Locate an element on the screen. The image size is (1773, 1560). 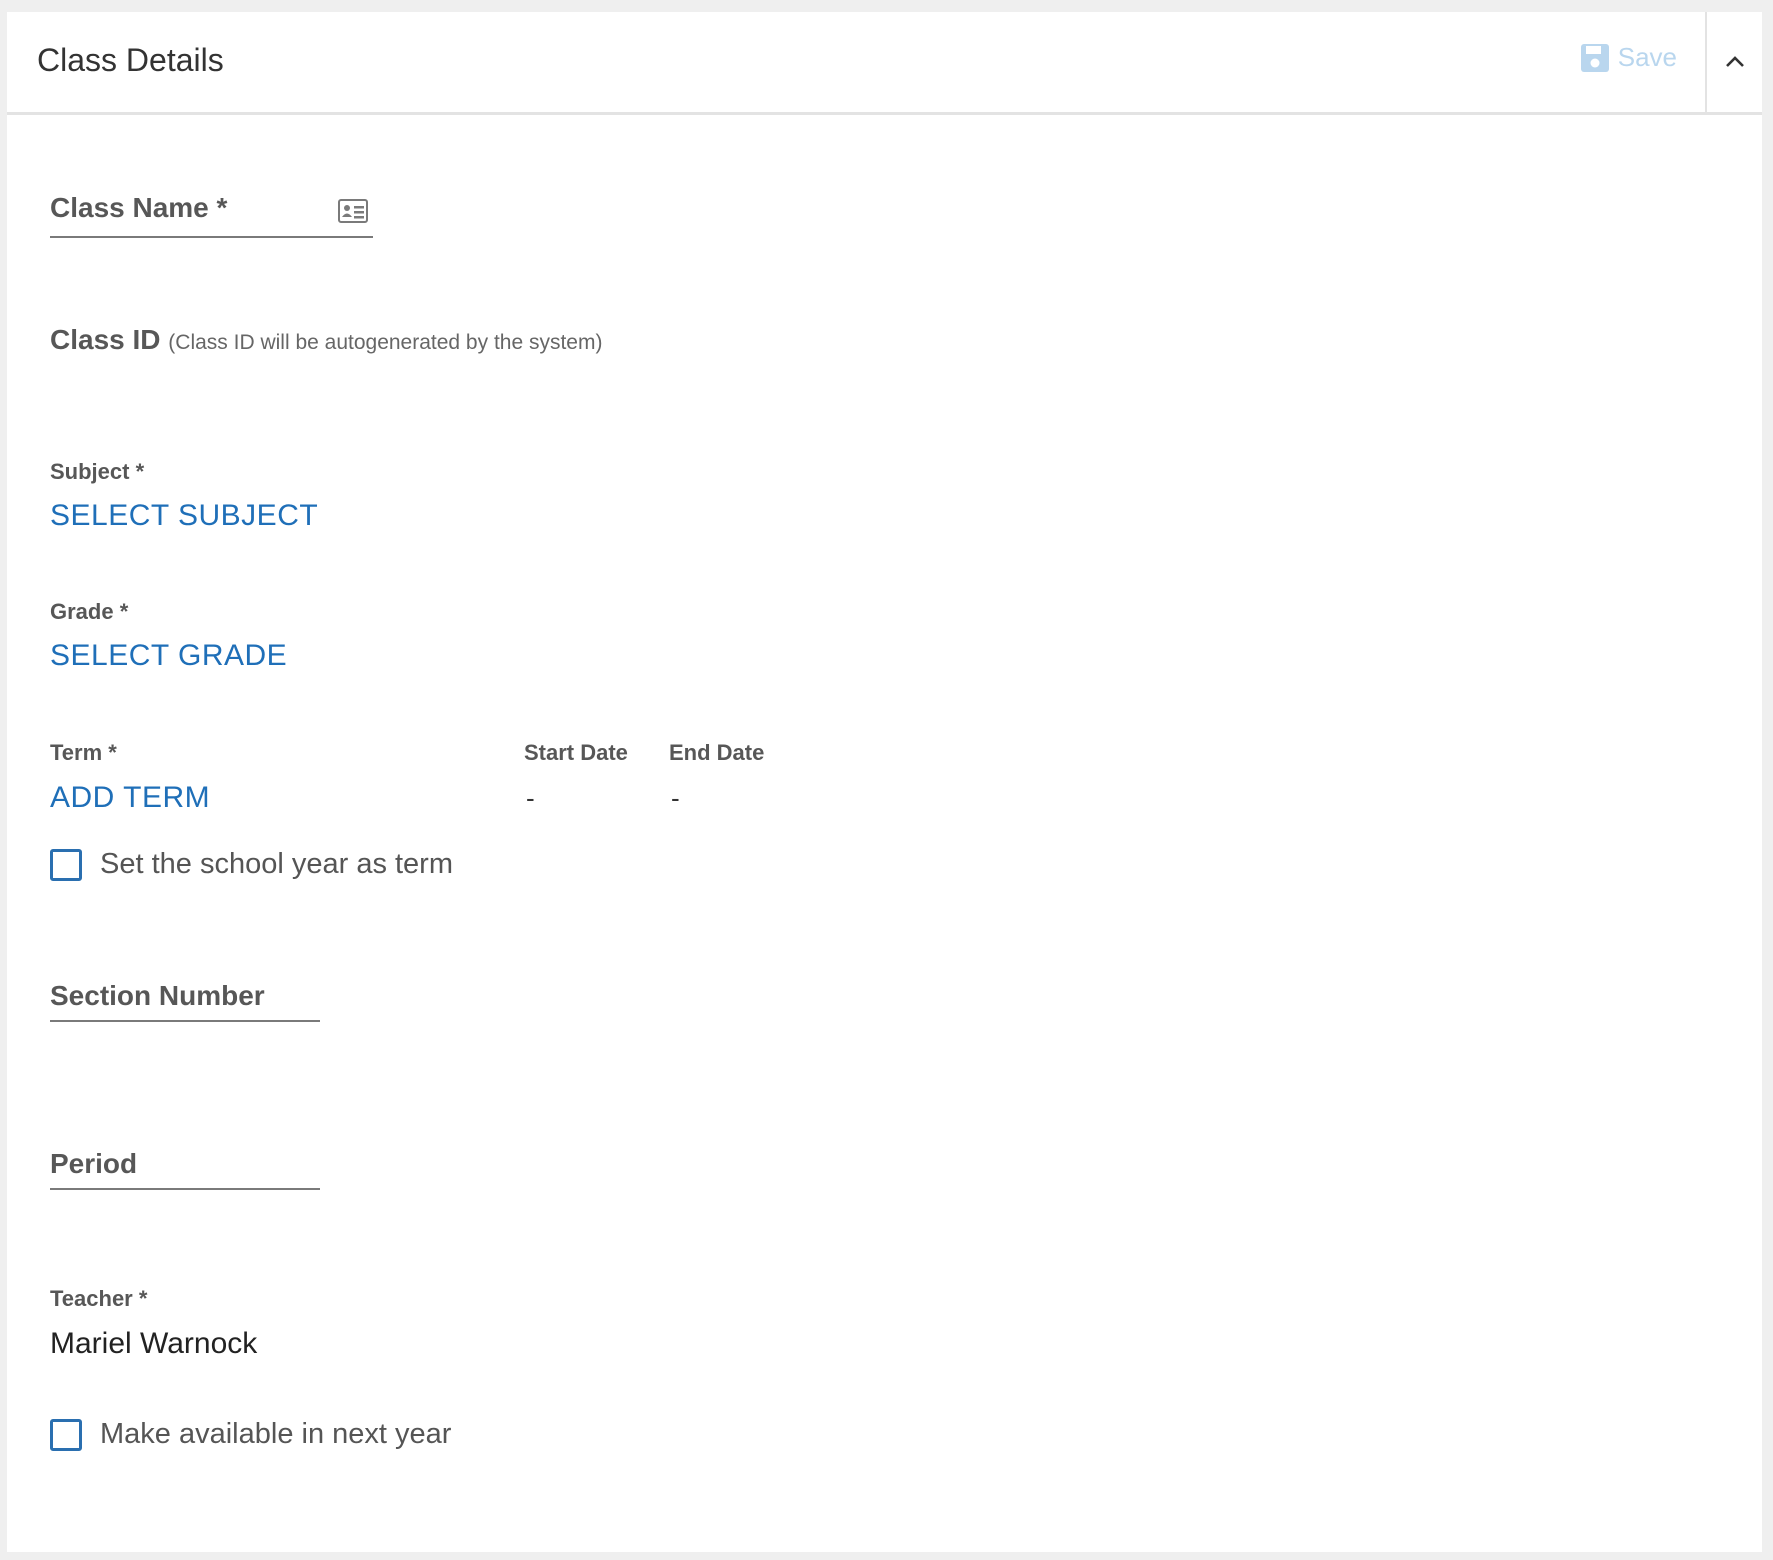
school-year-checkbox-label: Set the school year as term is located at coordinates (276, 864).